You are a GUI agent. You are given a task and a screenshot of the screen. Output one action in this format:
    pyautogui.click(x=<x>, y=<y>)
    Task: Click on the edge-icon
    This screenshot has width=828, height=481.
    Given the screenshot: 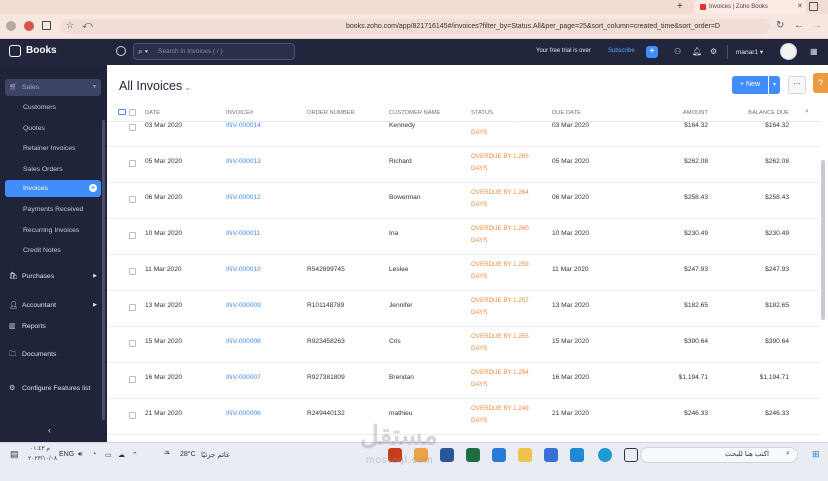 What is the action you would take?
    pyautogui.click(x=605, y=455)
    